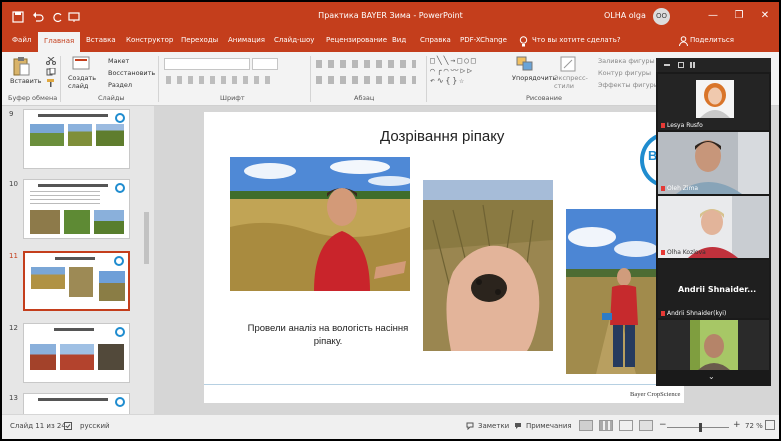 This screenshot has height=441, width=781. Describe the element at coordinates (661, 16) in the screenshot. I see `avatar: OO` at that location.